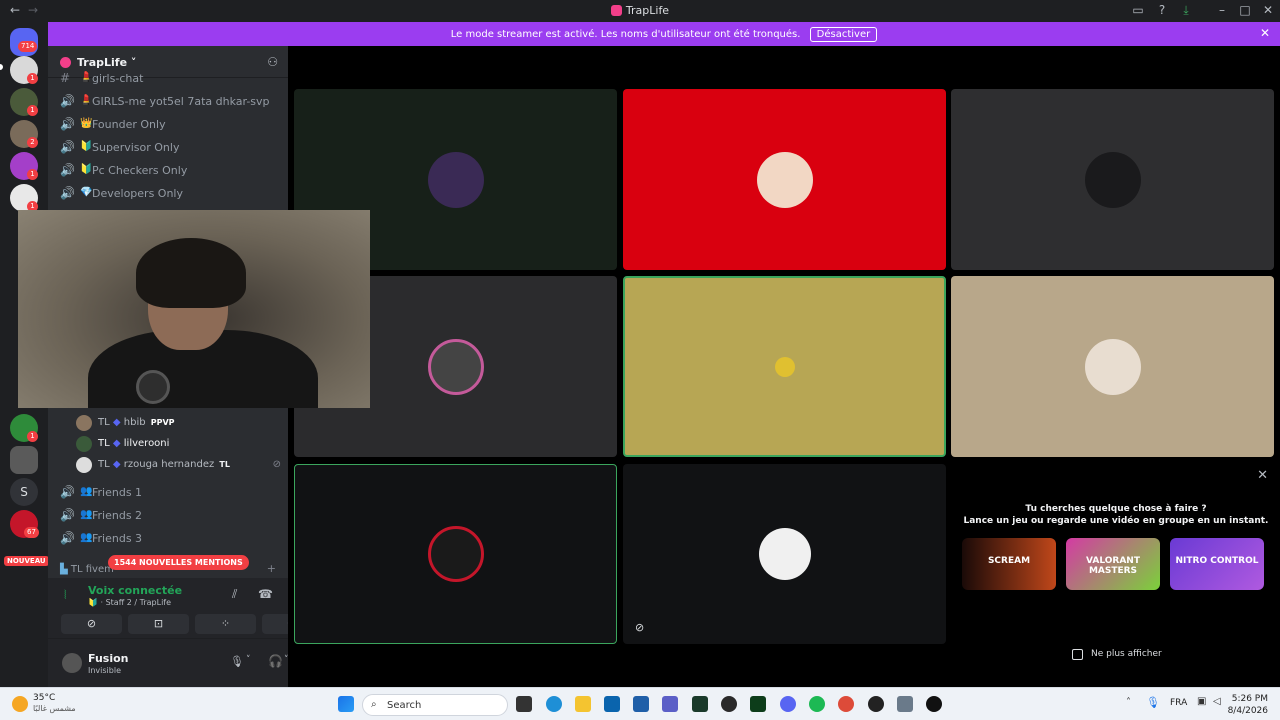 This screenshot has width=1280, height=720. What do you see at coordinates (104, 670) in the screenshot?
I see `user-status: Invisible` at bounding box center [104, 670].